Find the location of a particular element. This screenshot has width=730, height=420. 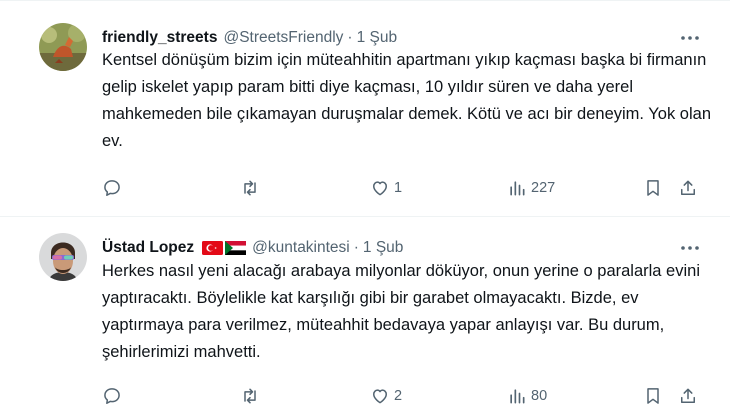

like-button: 2 is located at coordinates (386, 396).